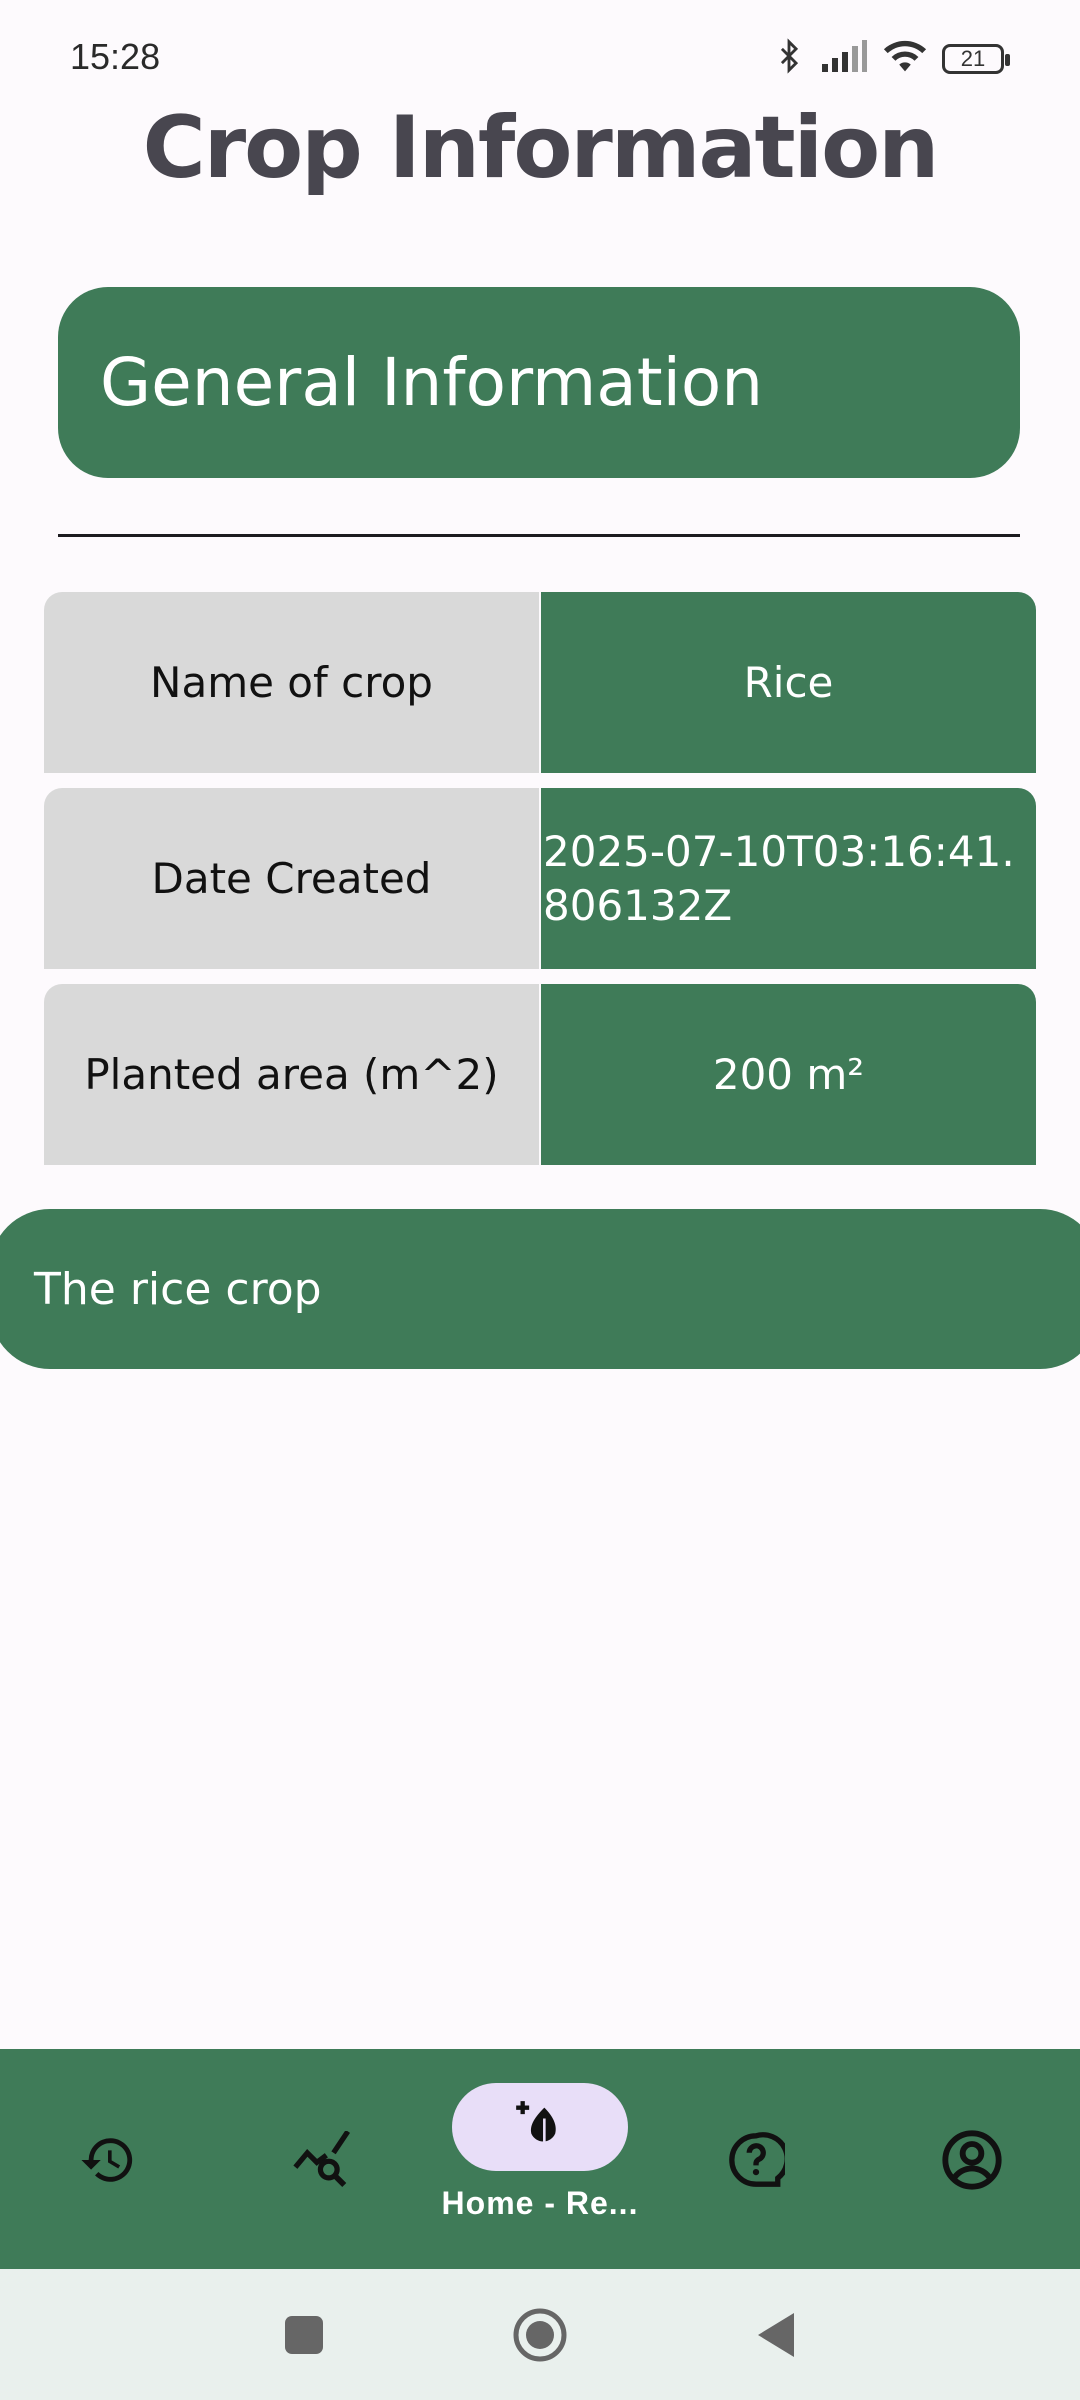 This screenshot has height=2400, width=1080. Describe the element at coordinates (291, 682) in the screenshot. I see `crop-name-label: Name of crop` at that location.